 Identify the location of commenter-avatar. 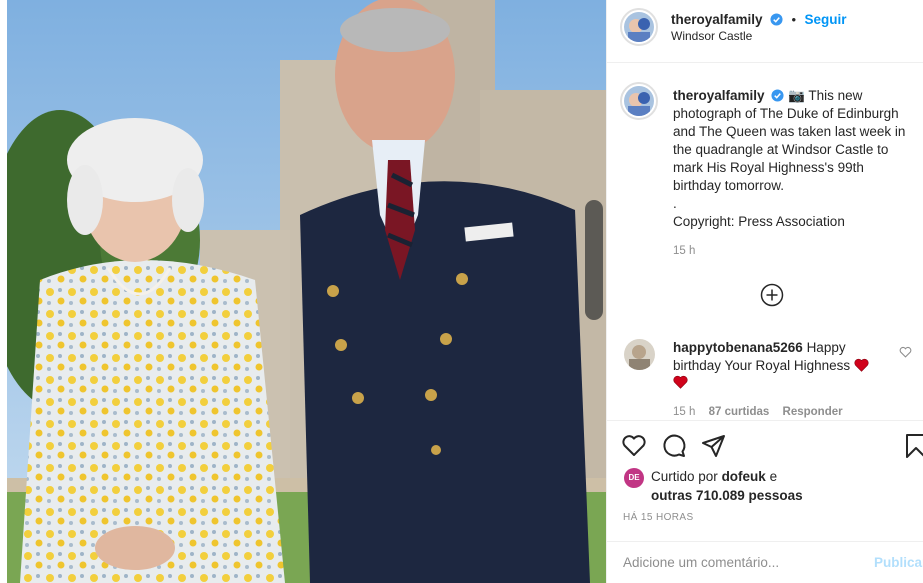
(639, 354).